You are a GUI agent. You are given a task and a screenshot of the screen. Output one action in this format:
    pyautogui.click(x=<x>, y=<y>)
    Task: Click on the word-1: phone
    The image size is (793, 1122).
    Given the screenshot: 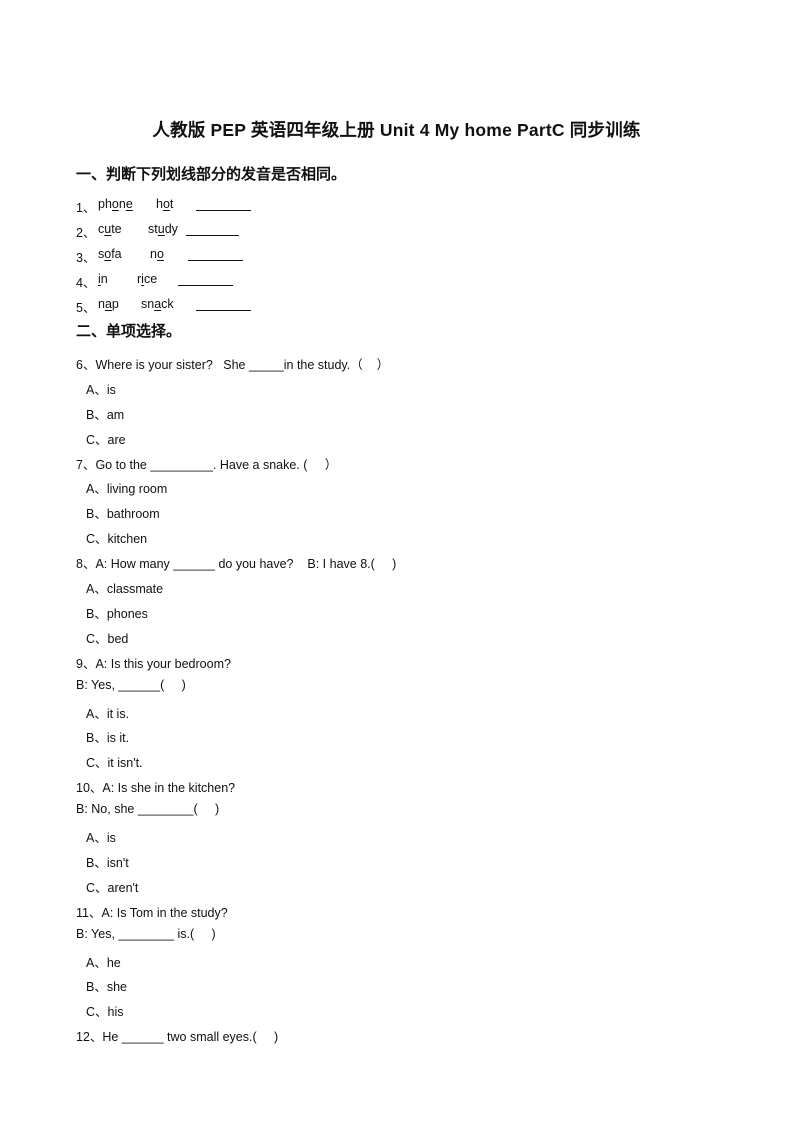 What is the action you would take?
    pyautogui.click(x=115, y=204)
    